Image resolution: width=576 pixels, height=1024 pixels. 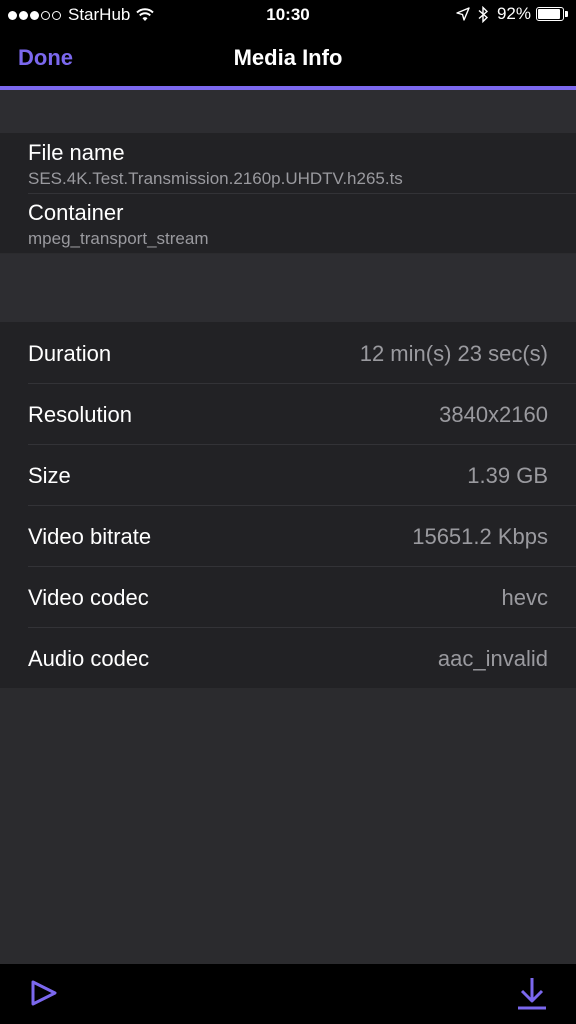 I want to click on video-codec-label: Video codec, so click(x=88, y=597).